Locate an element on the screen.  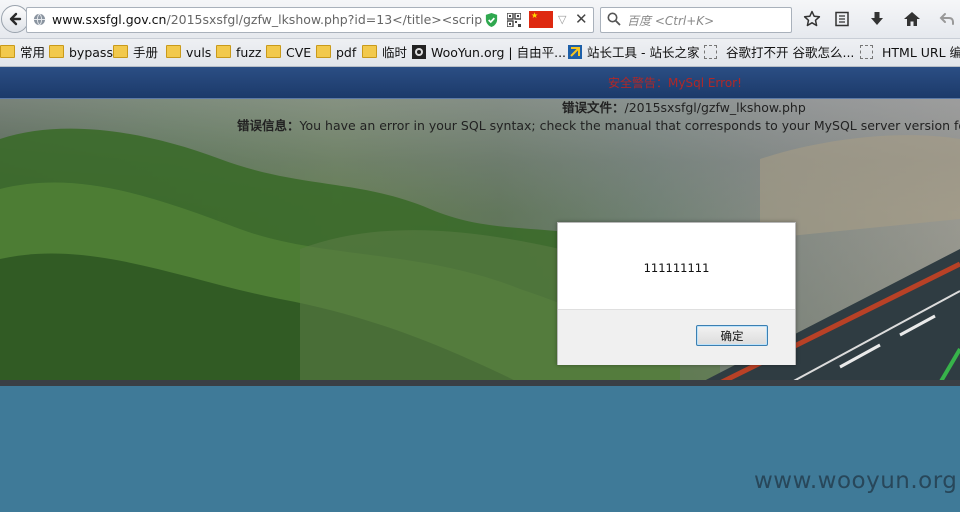
bookmark-folder: 临时 is located at coordinates (384, 53).